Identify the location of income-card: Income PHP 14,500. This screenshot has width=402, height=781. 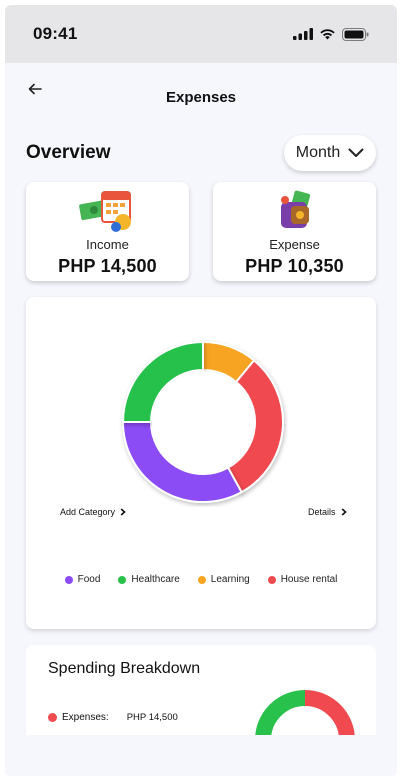
(107, 231).